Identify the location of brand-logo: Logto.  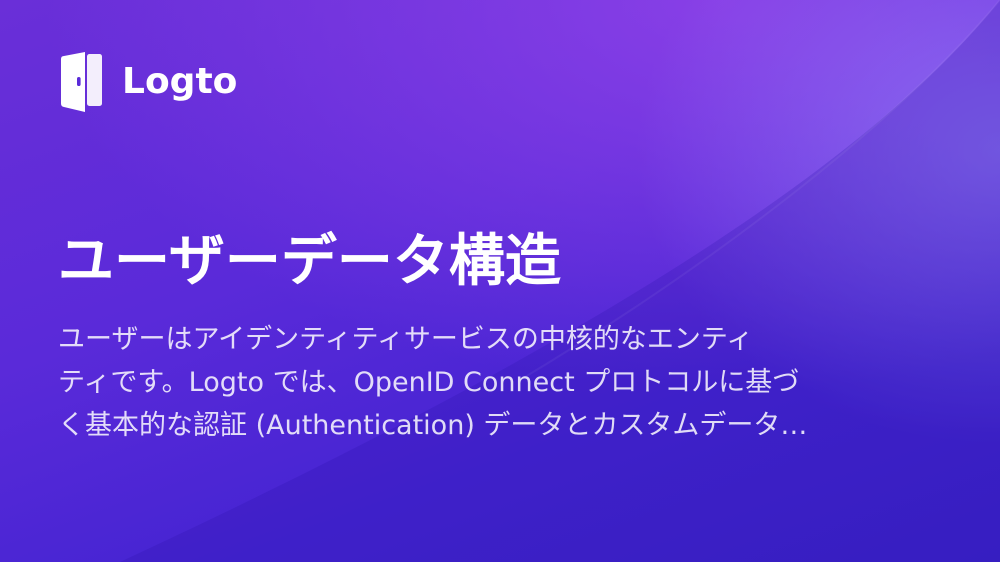
(147, 82).